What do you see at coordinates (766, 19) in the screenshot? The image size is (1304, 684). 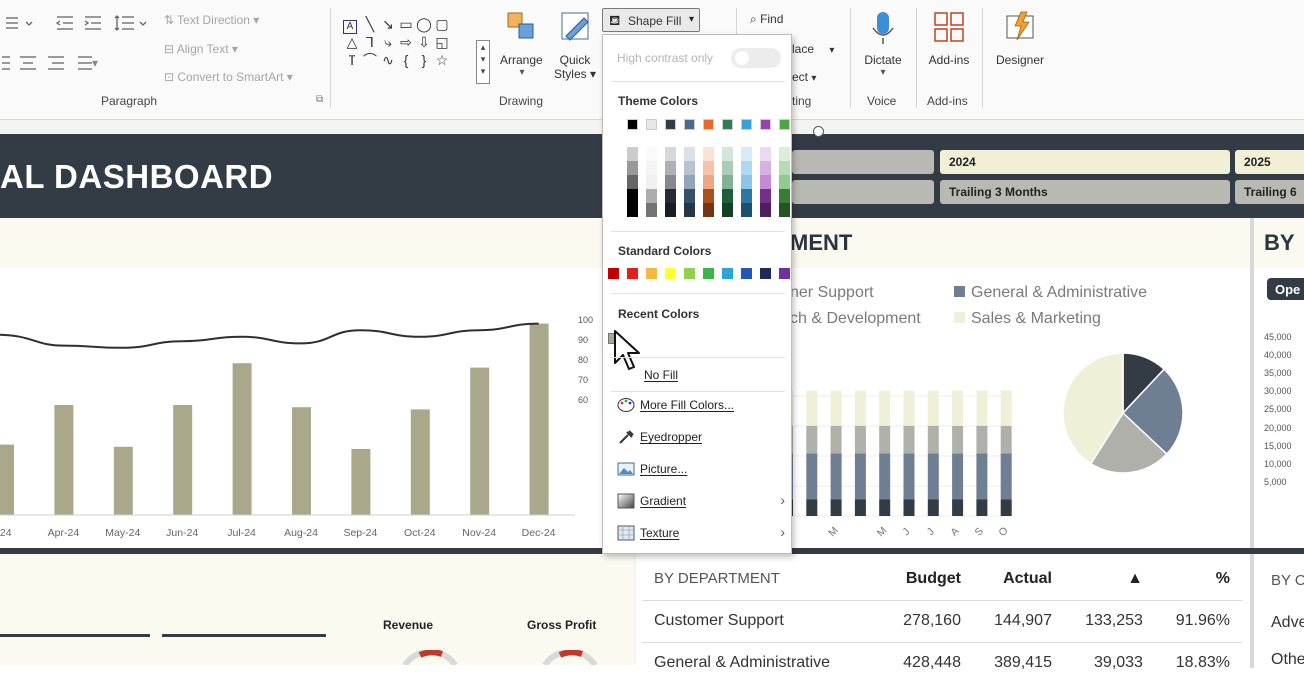 I see `find-button: ⌕ Find` at bounding box center [766, 19].